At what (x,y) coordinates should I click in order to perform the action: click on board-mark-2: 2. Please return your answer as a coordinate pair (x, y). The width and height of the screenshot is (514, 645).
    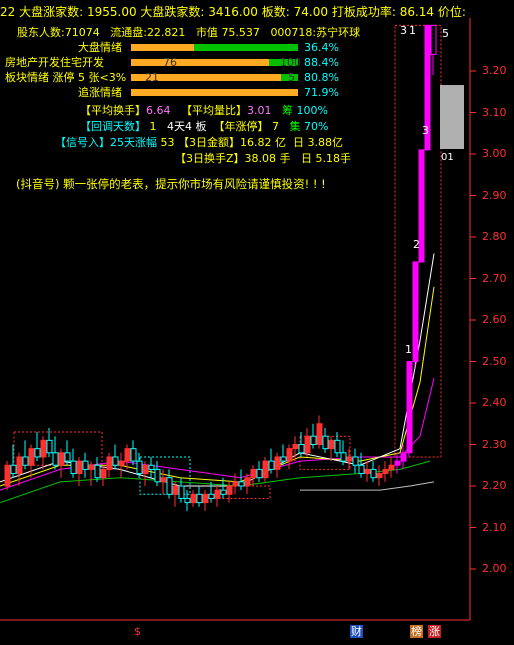
    Looking at the image, I should click on (416, 244).